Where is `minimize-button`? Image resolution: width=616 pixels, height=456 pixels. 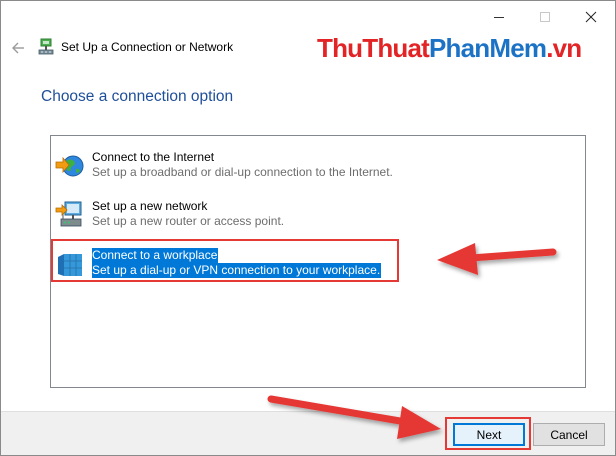
minimize-button is located at coordinates (499, 17).